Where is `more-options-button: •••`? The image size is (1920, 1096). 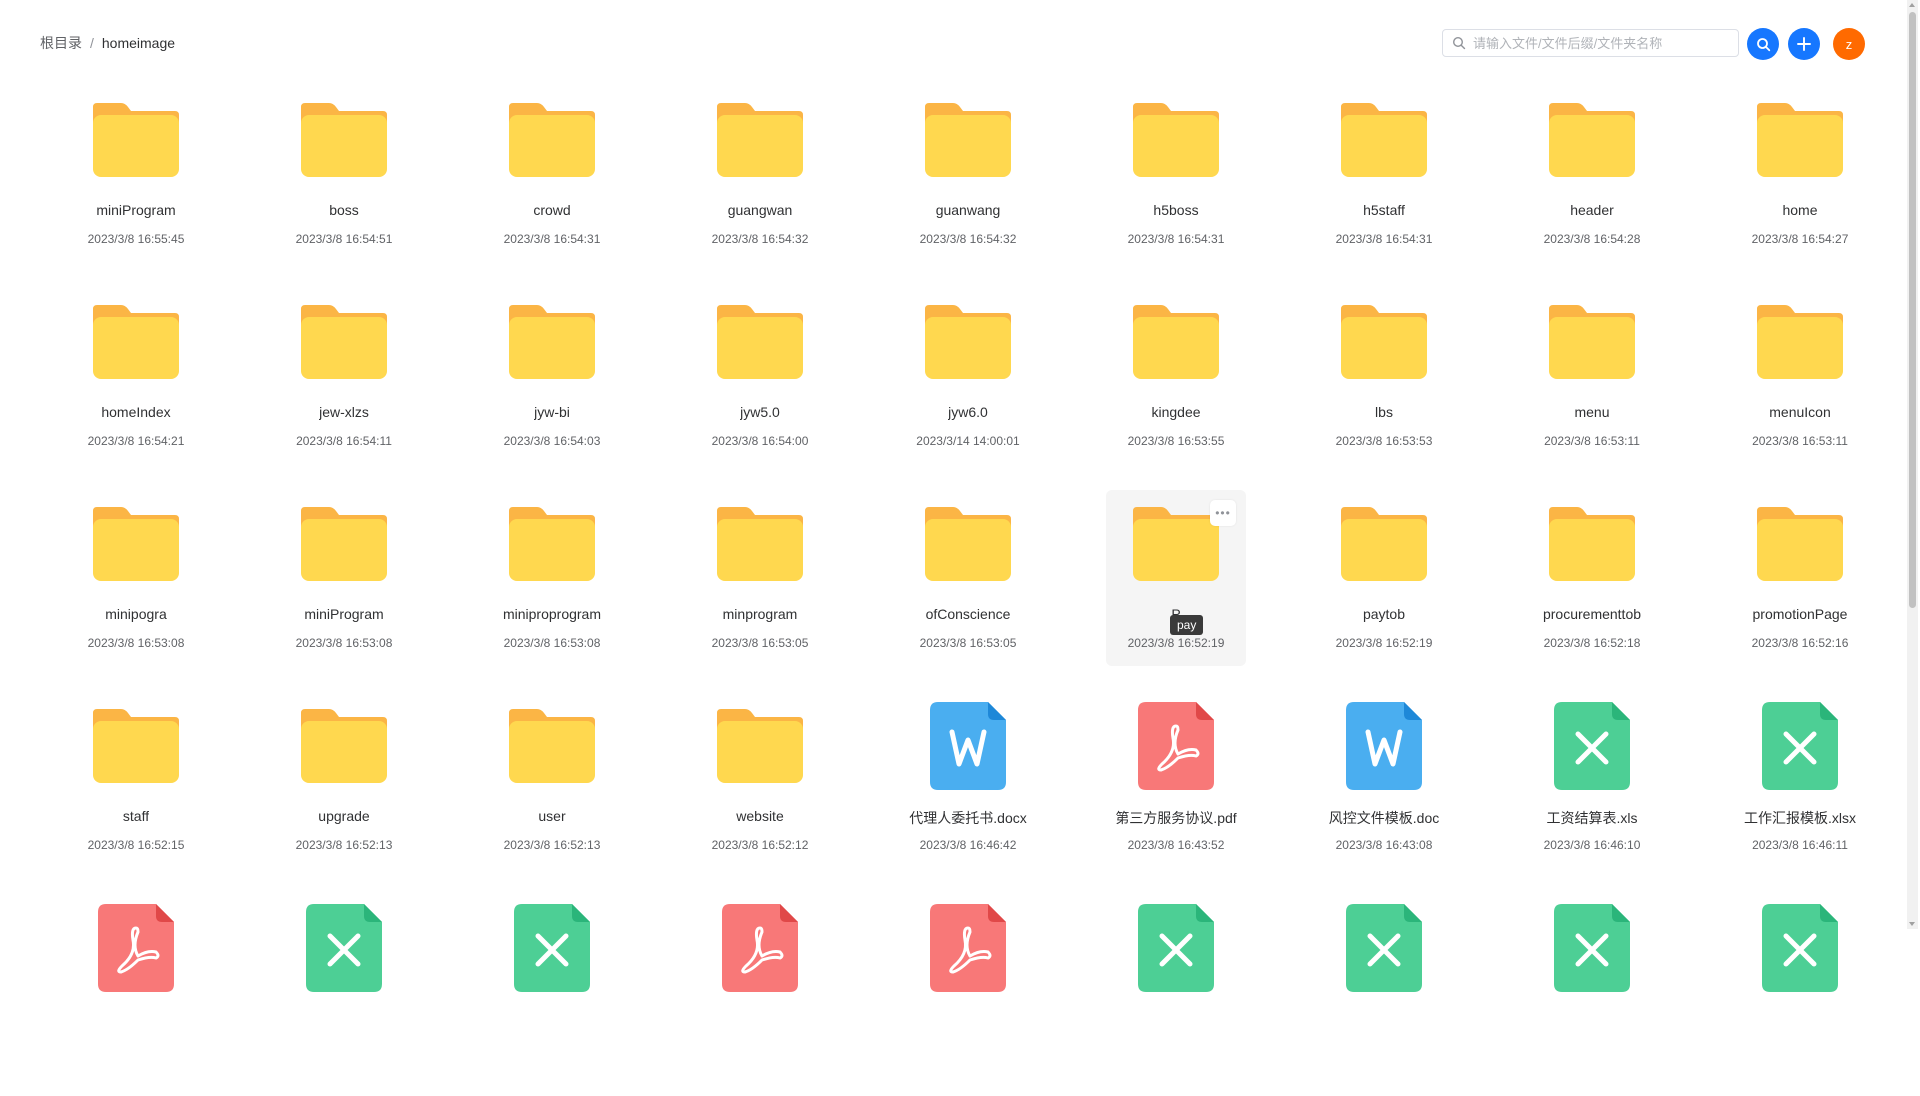 more-options-button: ••• is located at coordinates (1223, 513).